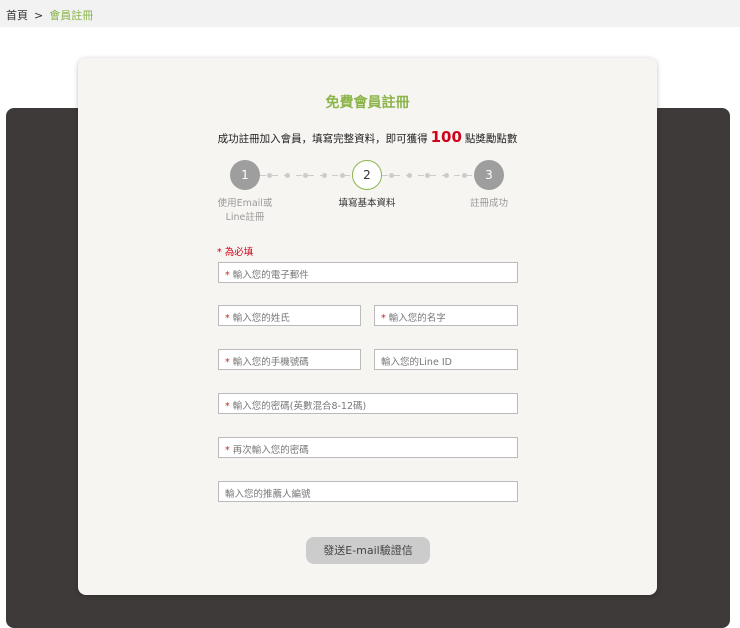  I want to click on step-1-circle: 1, so click(245, 175).